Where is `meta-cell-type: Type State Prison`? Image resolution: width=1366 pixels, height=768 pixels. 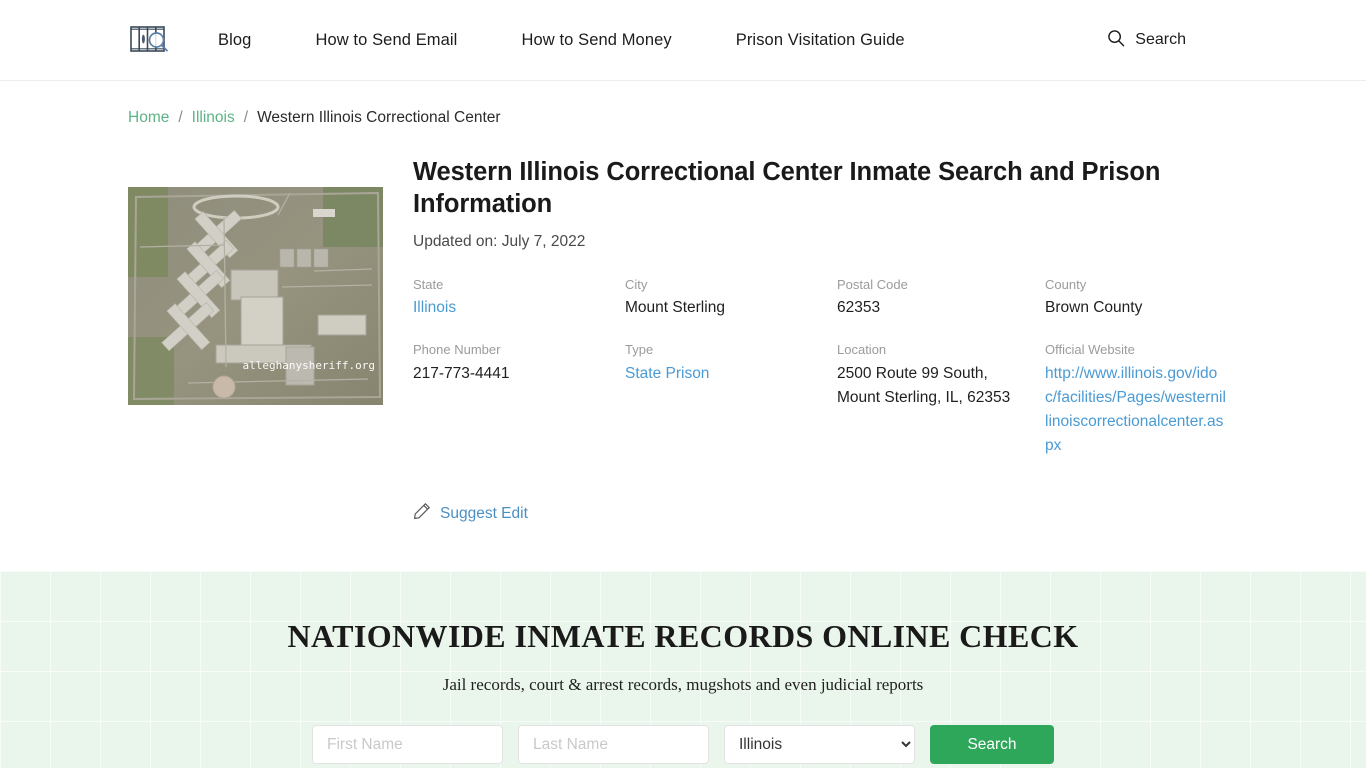
meta-cell-type: Type State Prison is located at coordinates (731, 400).